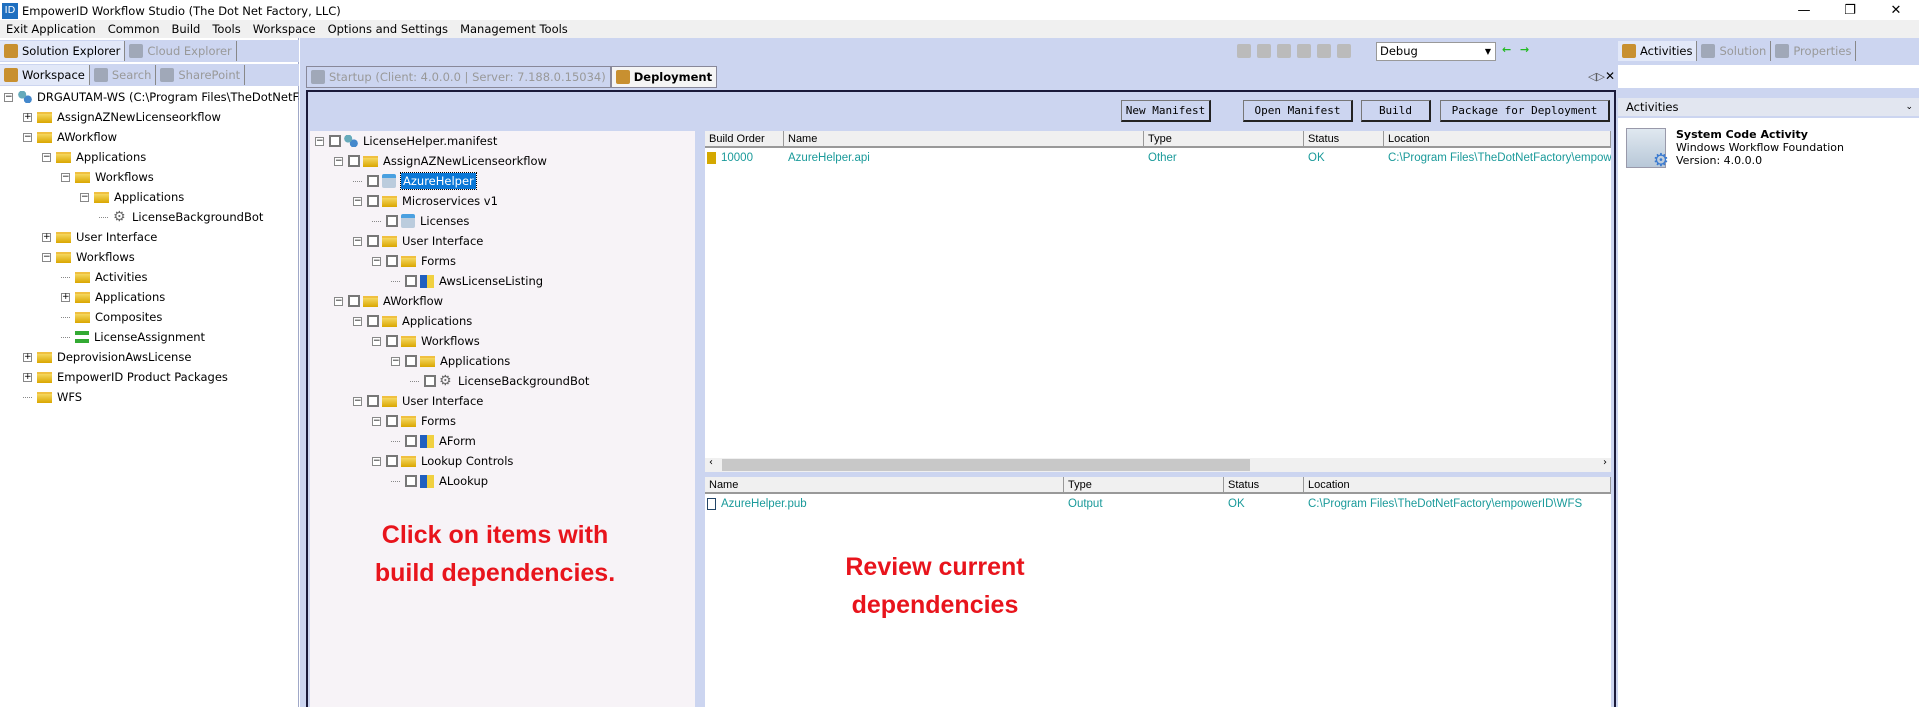 This screenshot has height=707, width=1919. What do you see at coordinates (1734, 51) in the screenshot?
I see `tab-solution: Solution` at bounding box center [1734, 51].